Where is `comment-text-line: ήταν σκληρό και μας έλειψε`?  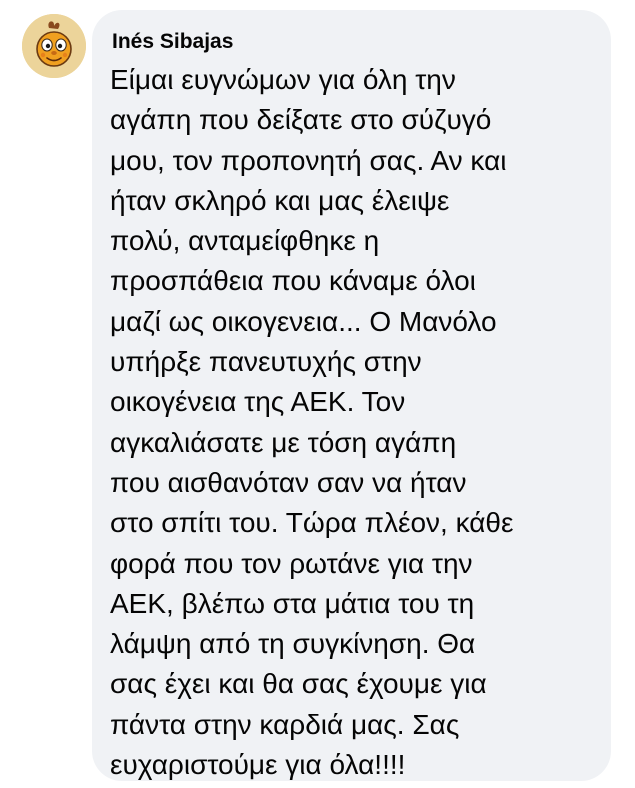 comment-text-line: ήταν σκληρό και μας έλειψε is located at coordinates (280, 200).